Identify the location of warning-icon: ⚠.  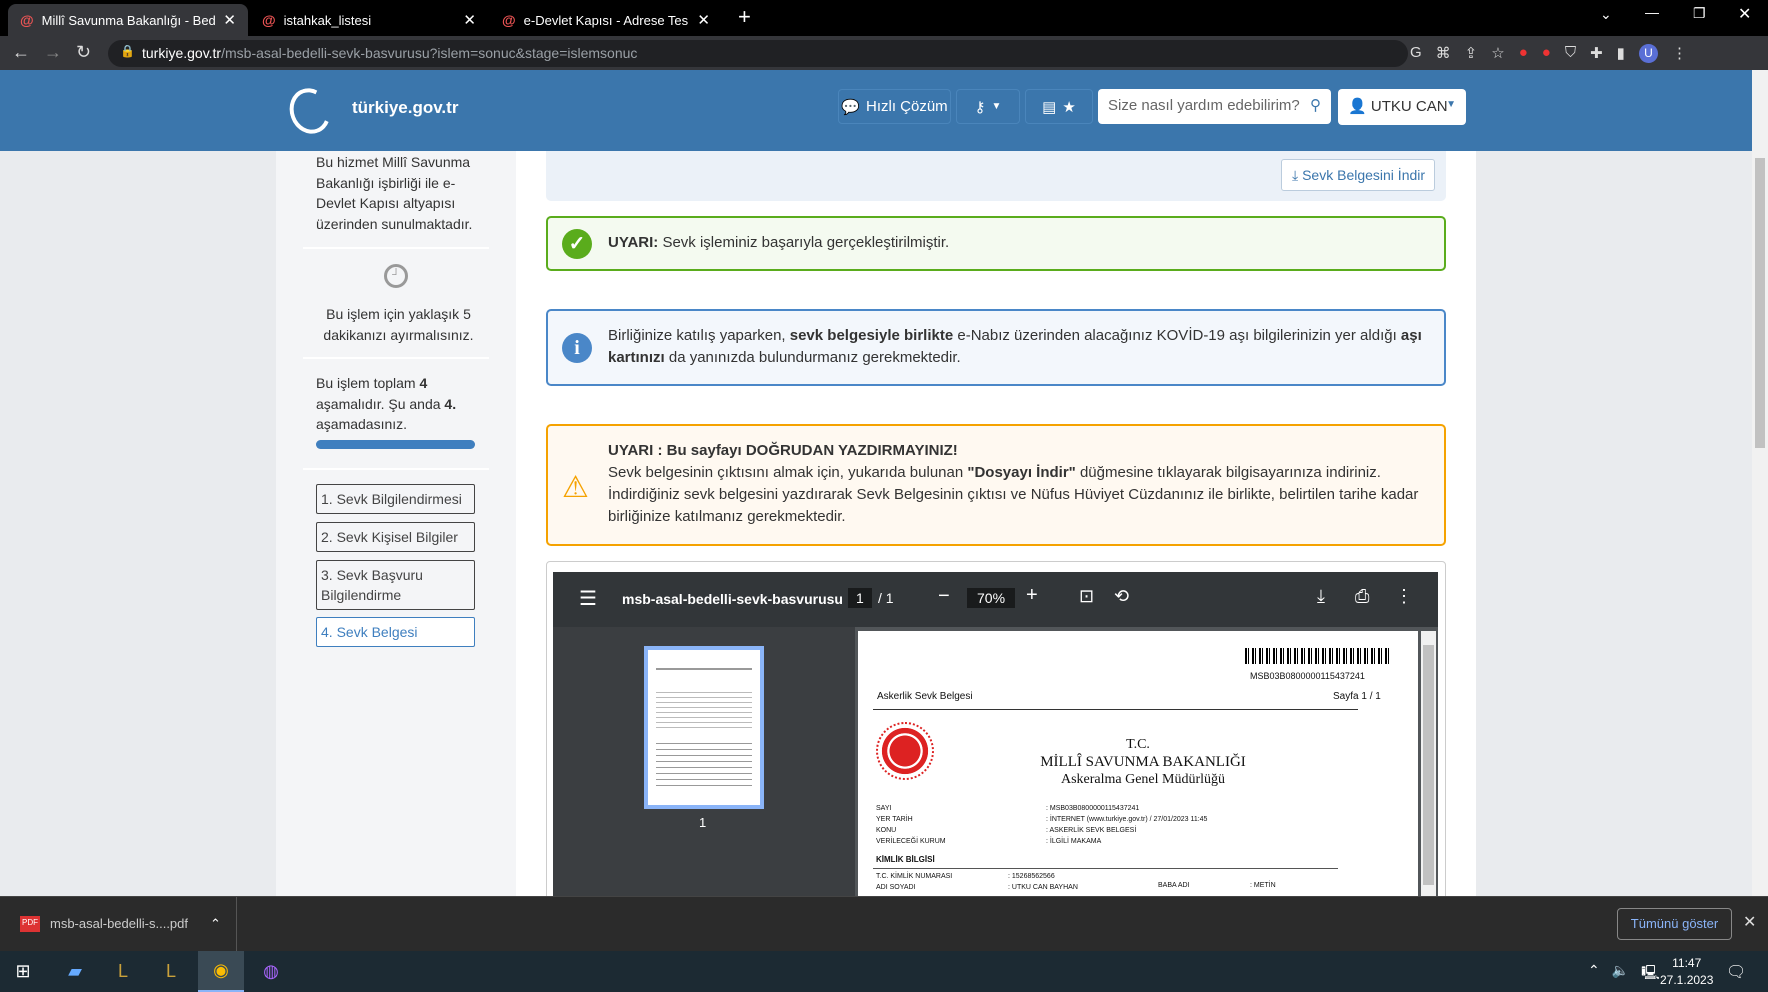
(575, 487).